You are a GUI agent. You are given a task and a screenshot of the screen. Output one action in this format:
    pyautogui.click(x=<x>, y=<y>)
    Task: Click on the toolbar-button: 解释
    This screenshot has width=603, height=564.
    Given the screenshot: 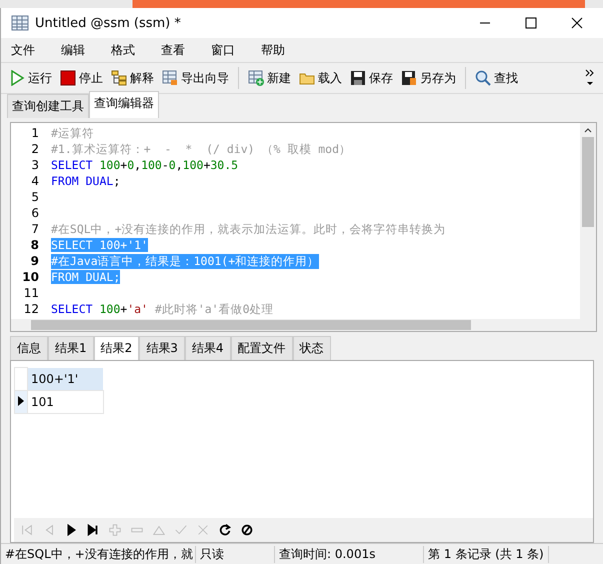 What is the action you would take?
    pyautogui.click(x=132, y=78)
    